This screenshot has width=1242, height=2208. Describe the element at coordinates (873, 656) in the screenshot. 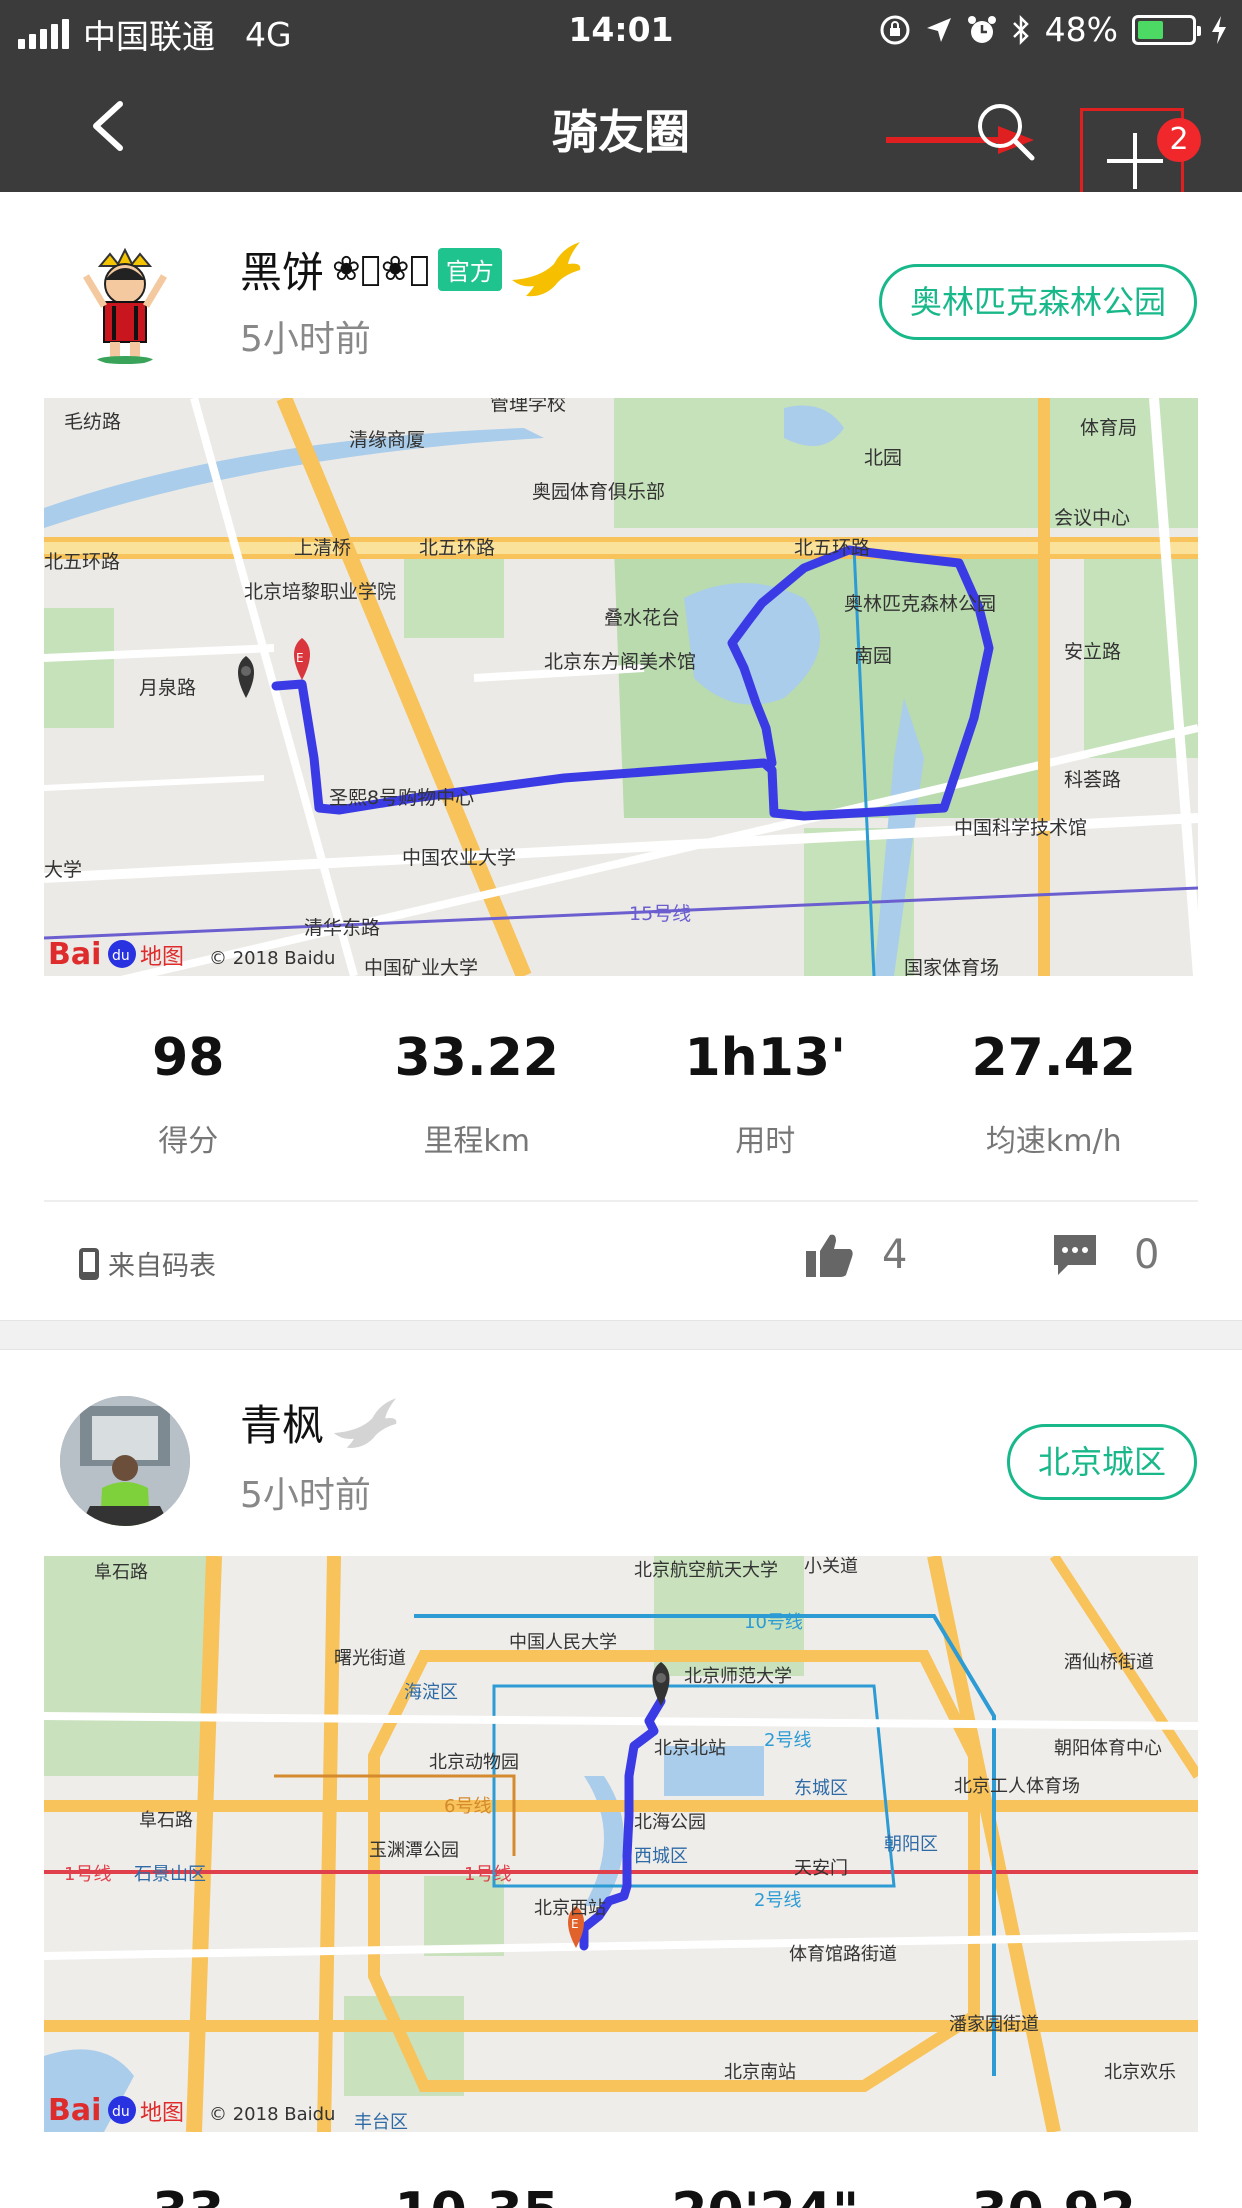

I see `map-label: 南园` at that location.